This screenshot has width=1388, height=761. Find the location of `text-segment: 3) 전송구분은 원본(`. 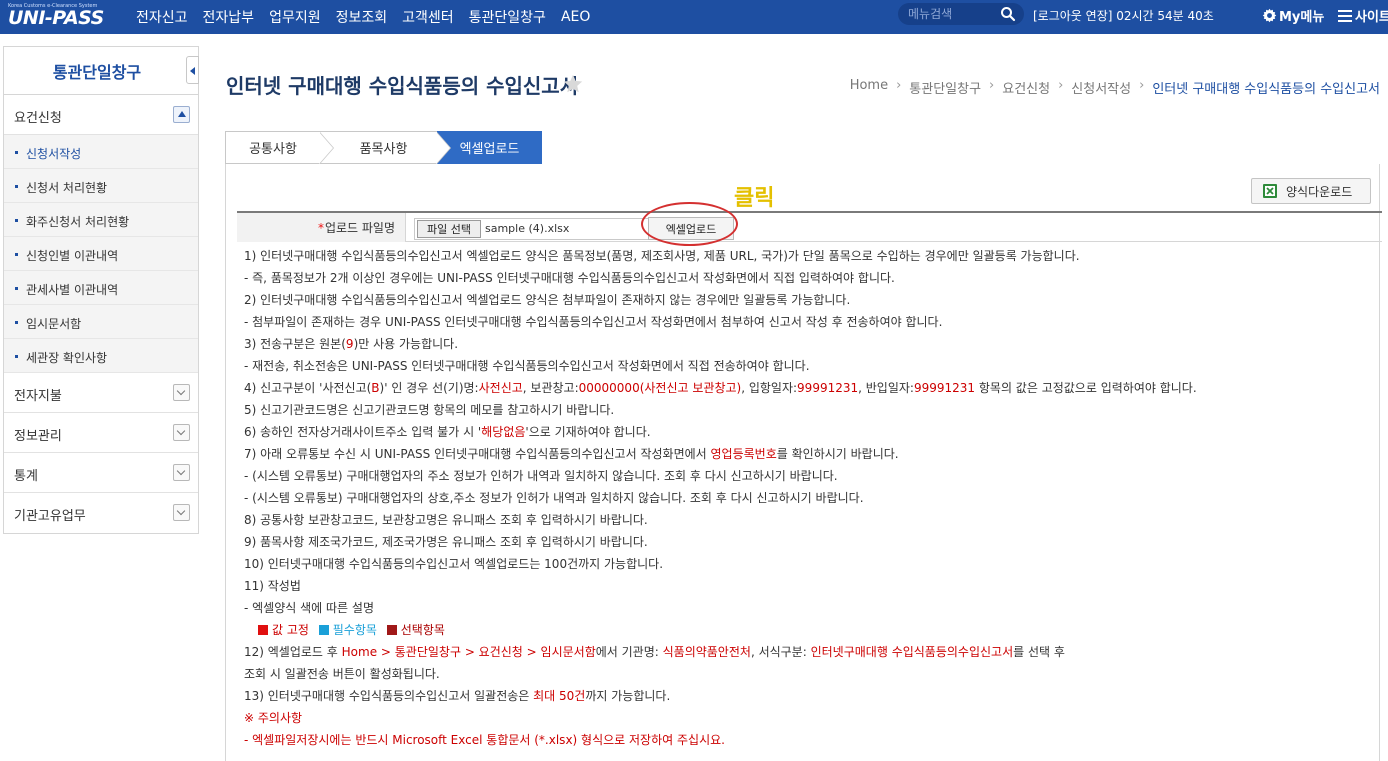

text-segment: 3) 전송구분은 원본( is located at coordinates (295, 344).